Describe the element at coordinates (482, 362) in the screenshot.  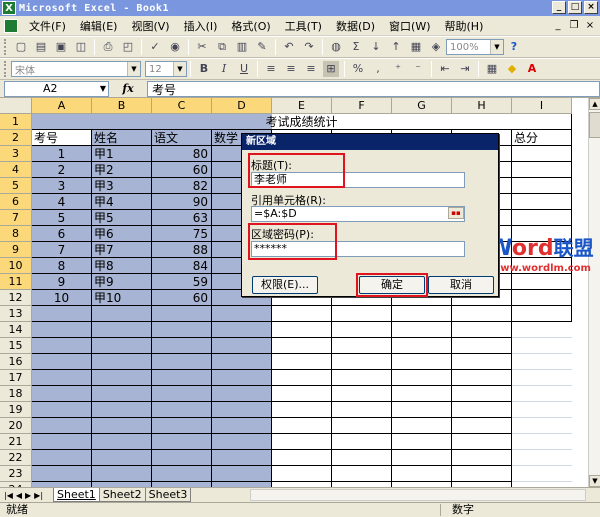
I see `cell-h16` at that location.